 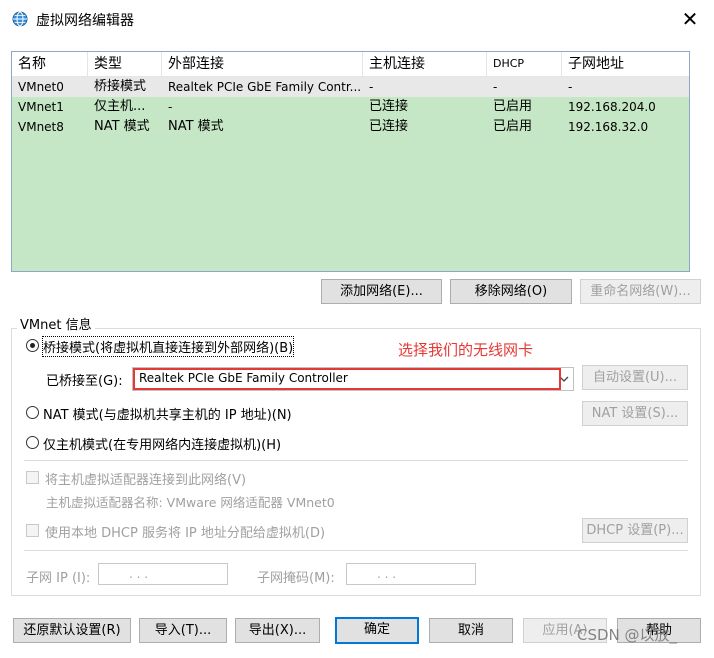 What do you see at coordinates (125, 64) in the screenshot?
I see `column-header-type: 类型` at bounding box center [125, 64].